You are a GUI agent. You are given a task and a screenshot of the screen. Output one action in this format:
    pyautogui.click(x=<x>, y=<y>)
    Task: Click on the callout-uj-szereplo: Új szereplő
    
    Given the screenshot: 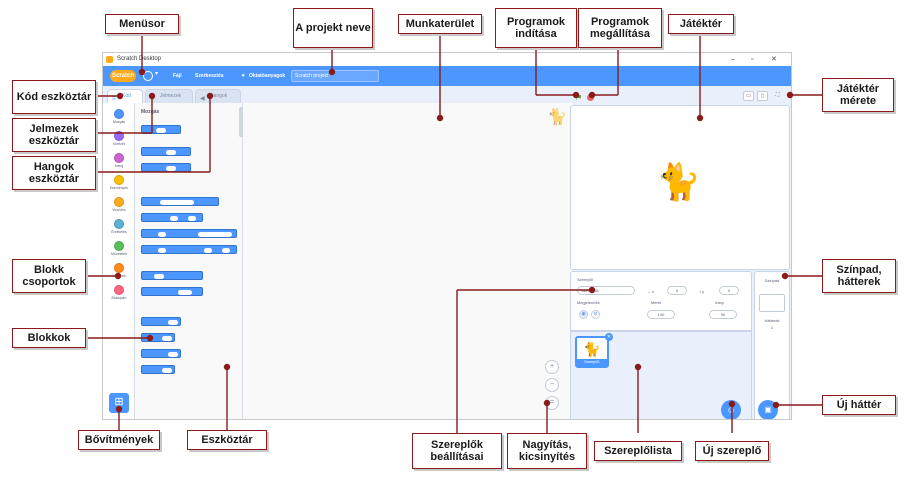 What is the action you would take?
    pyautogui.click(x=732, y=451)
    